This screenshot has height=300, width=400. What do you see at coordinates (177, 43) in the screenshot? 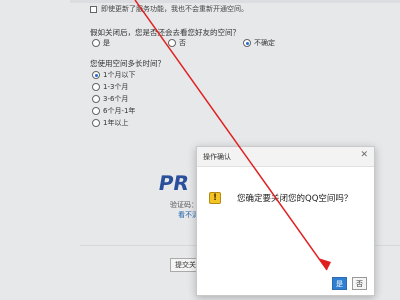
I see `q1-option-no: 否` at bounding box center [177, 43].